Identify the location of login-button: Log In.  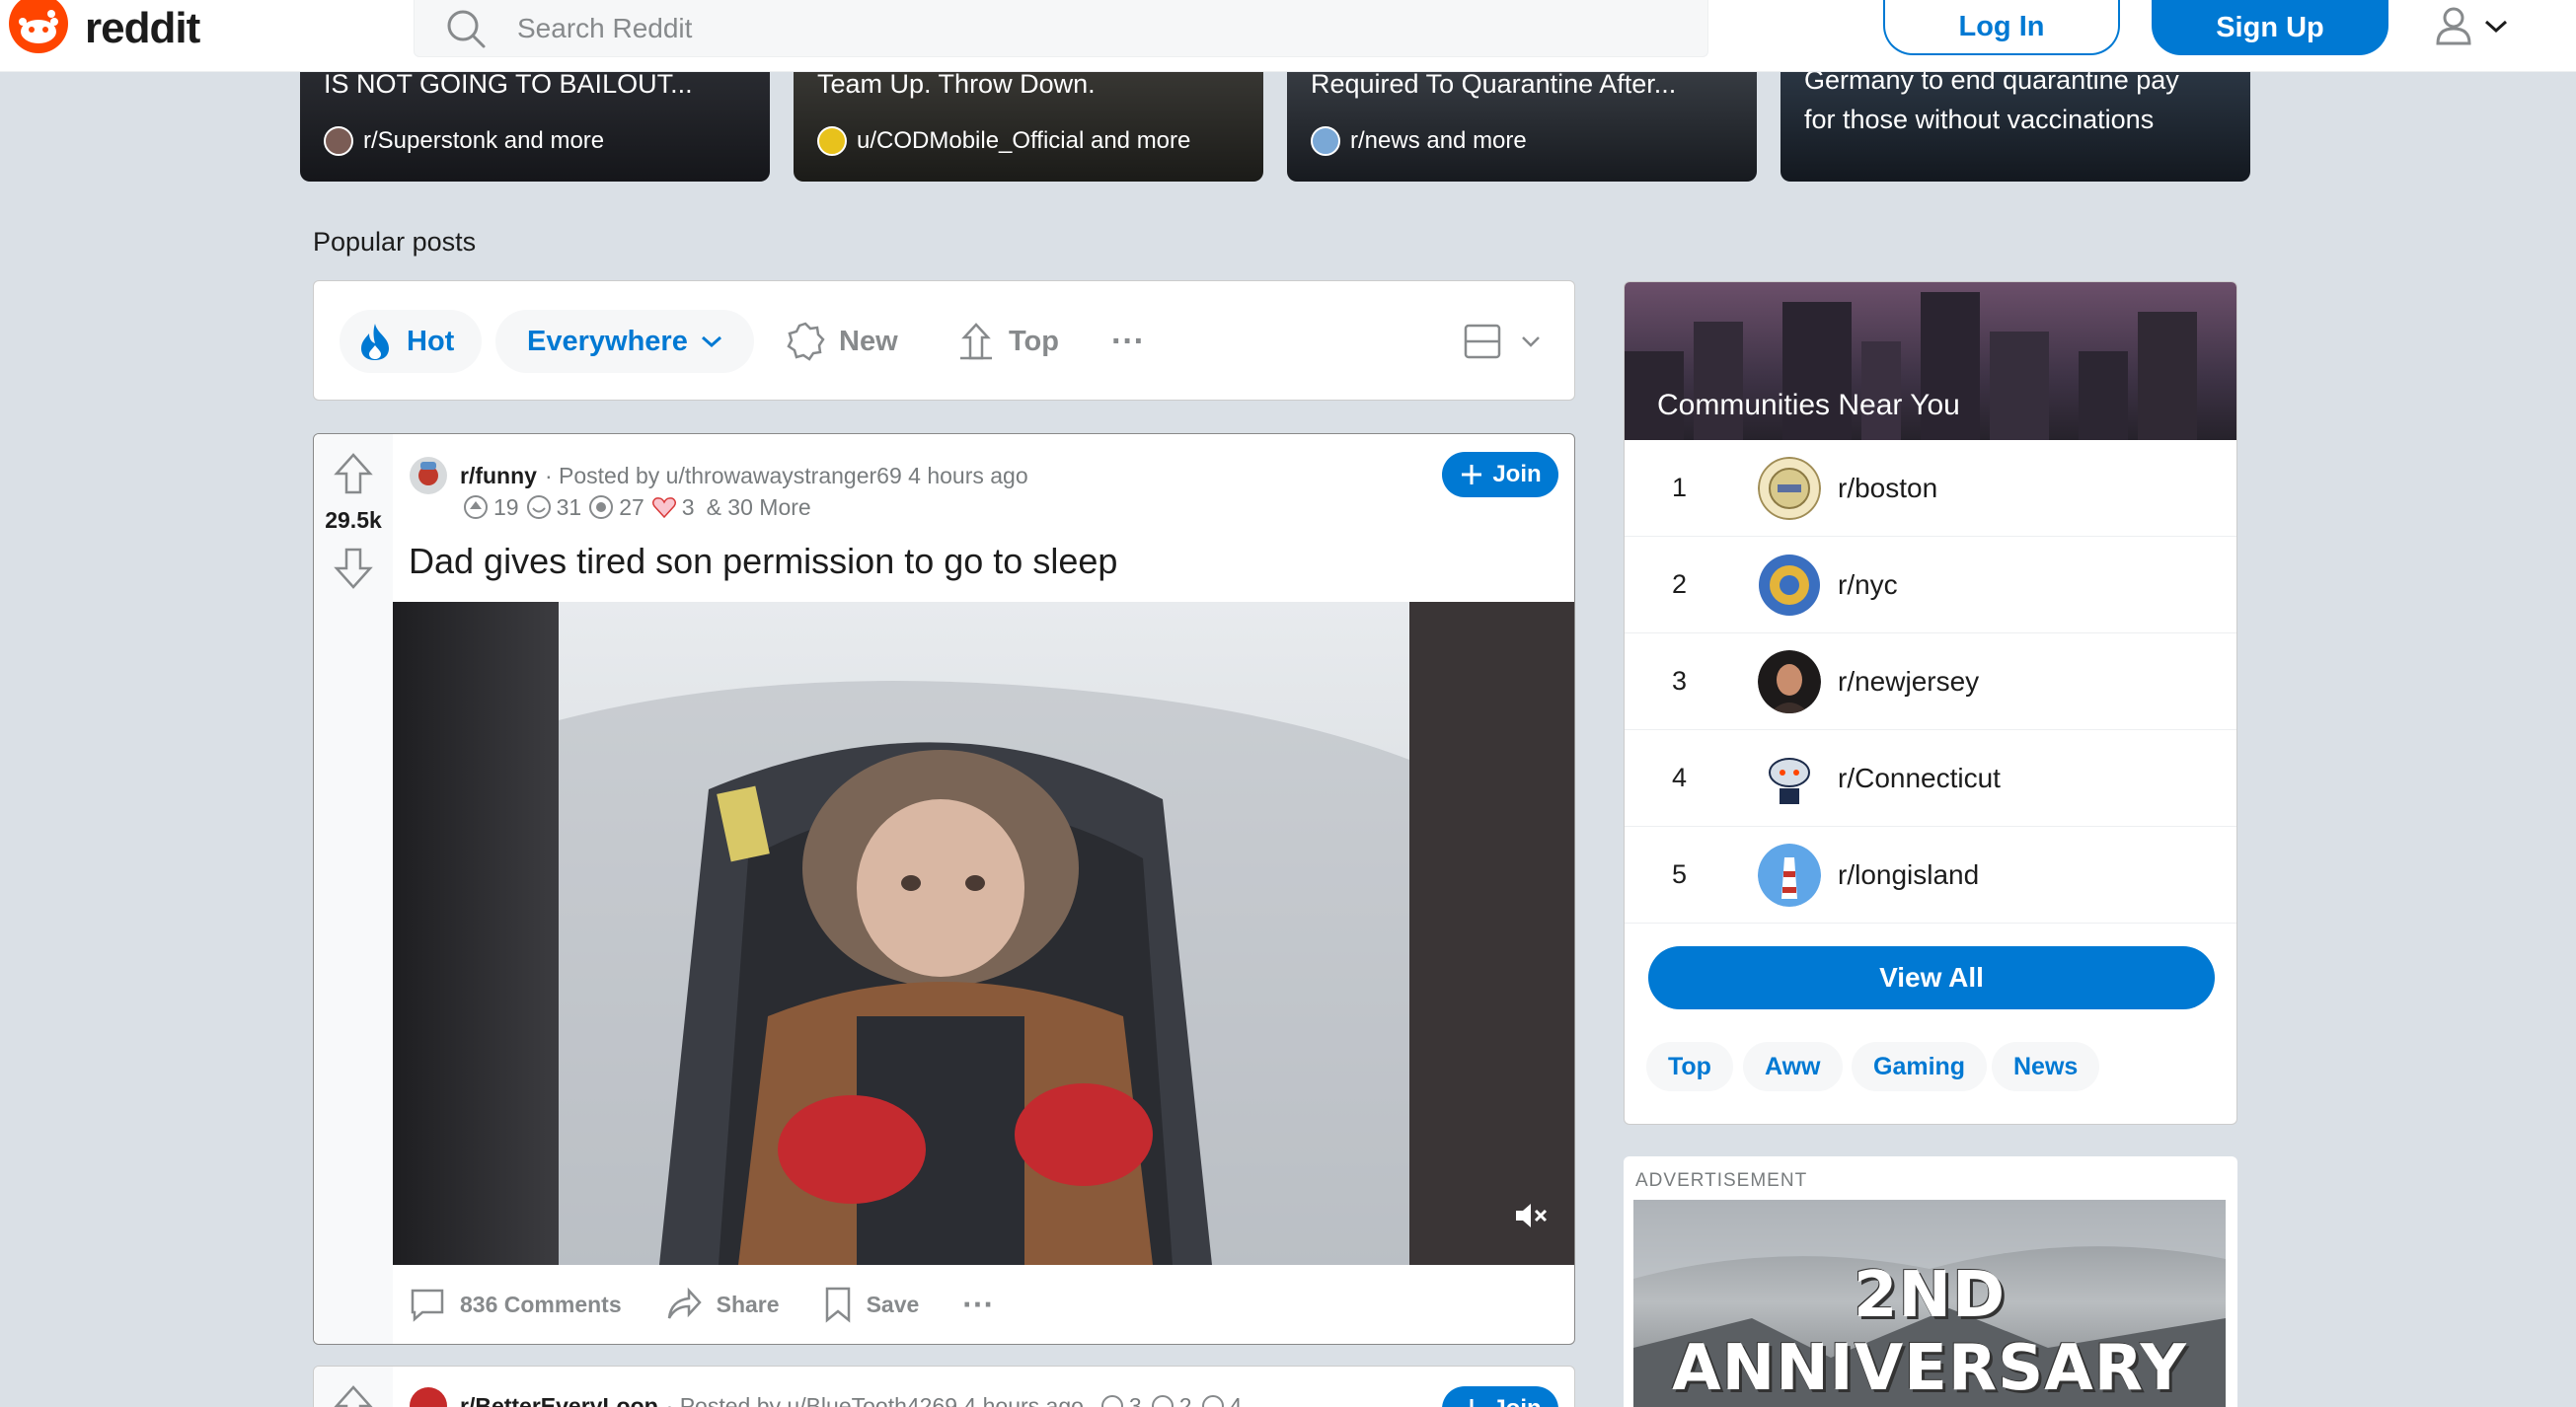
(2002, 27).